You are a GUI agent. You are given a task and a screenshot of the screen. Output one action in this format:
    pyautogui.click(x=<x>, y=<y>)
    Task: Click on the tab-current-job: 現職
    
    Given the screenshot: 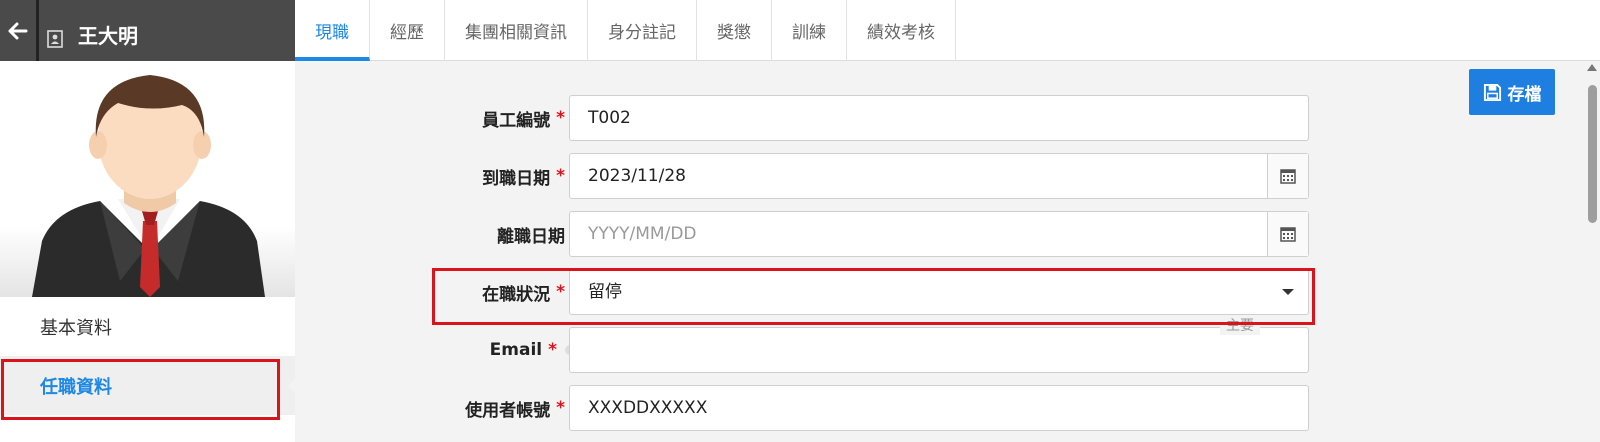 What is the action you would take?
    pyautogui.click(x=332, y=30)
    